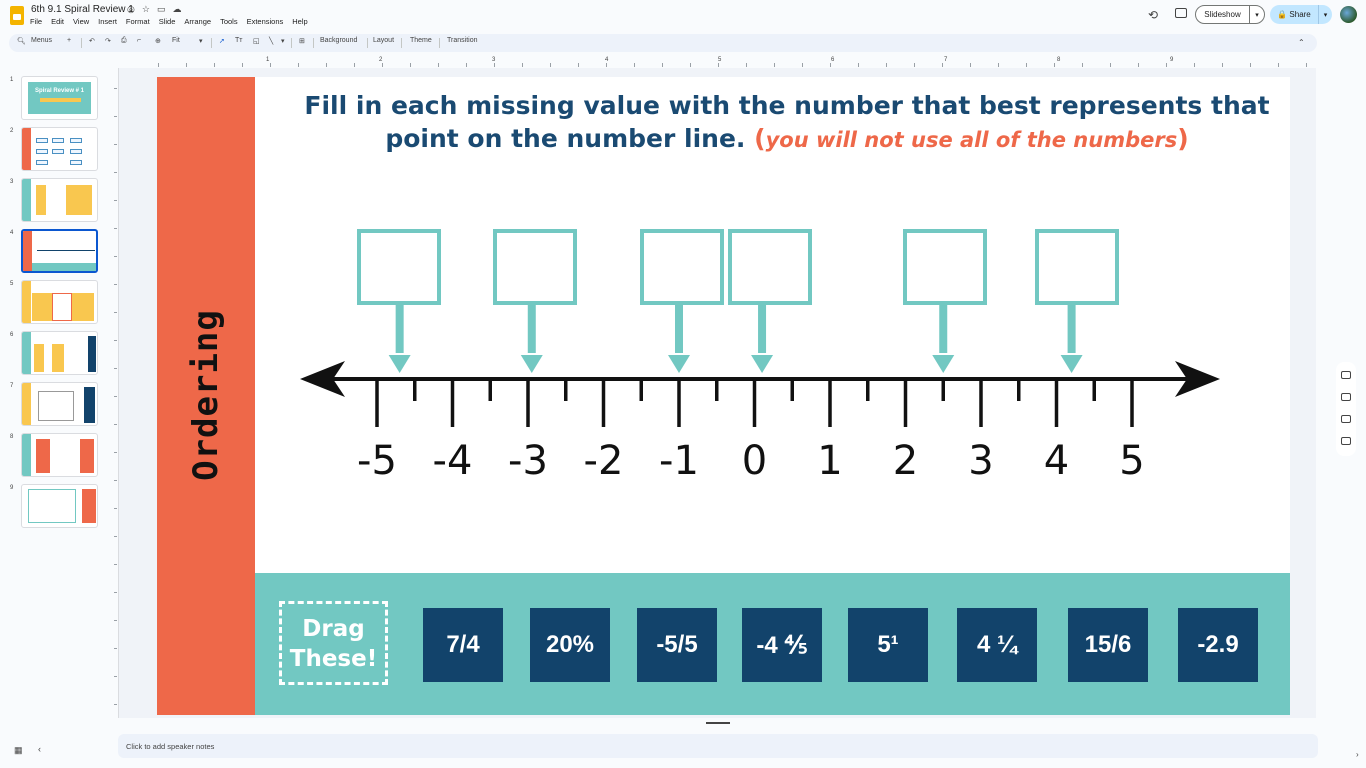 This screenshot has width=1366, height=768. I want to click on background-button: Background, so click(338, 40).